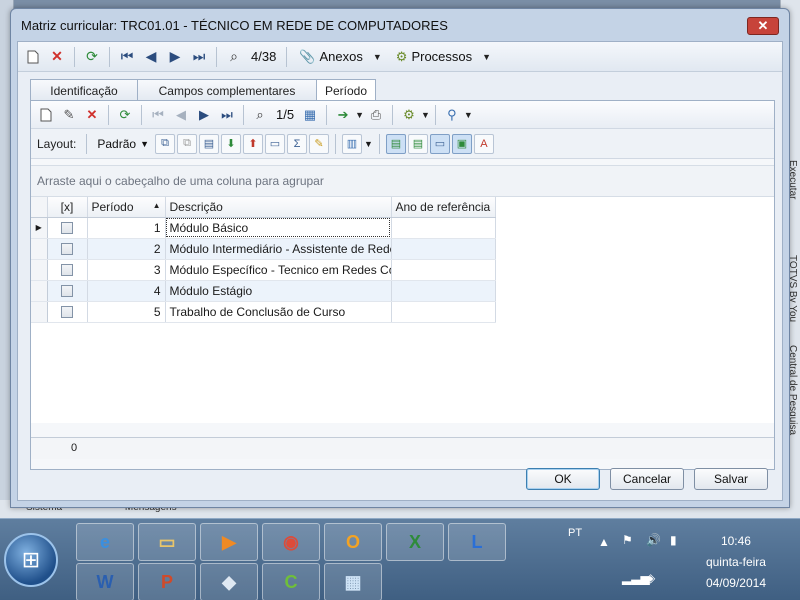  Describe the element at coordinates (297, 143) in the screenshot. I see `sigma-icon: Σ` at that location.